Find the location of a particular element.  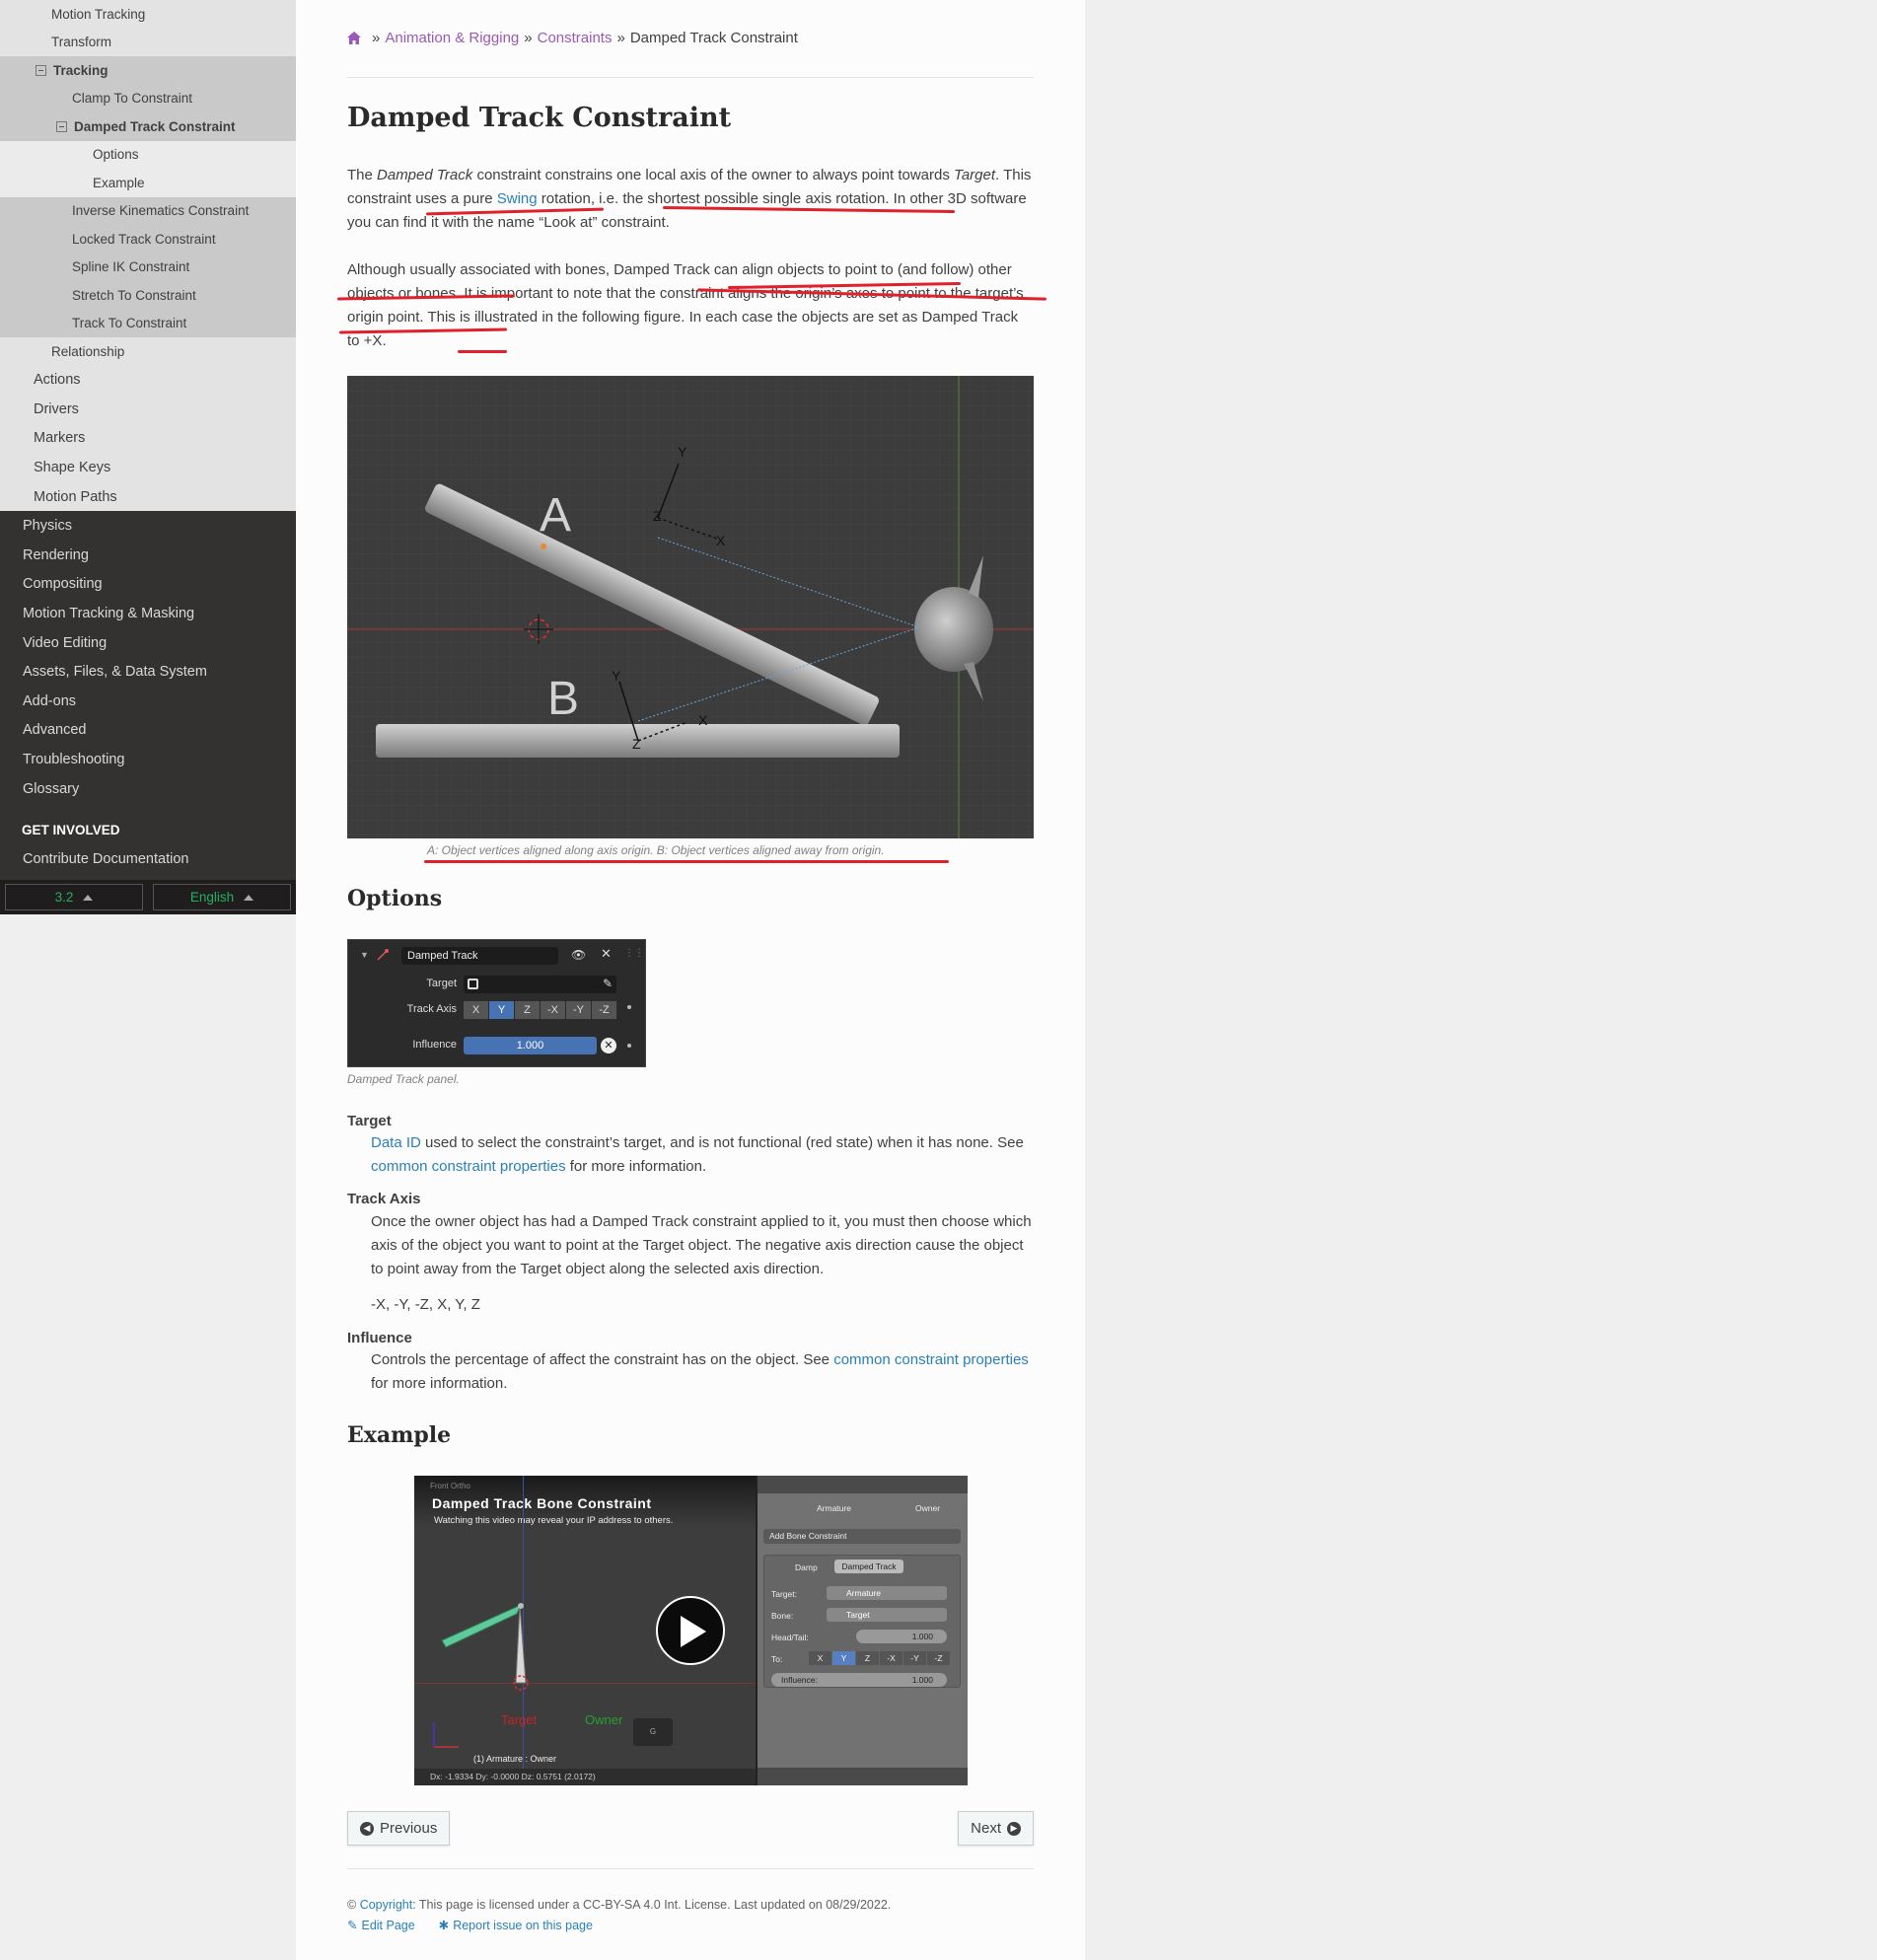

sidebar-item-compositing: Compositing is located at coordinates (148, 585).